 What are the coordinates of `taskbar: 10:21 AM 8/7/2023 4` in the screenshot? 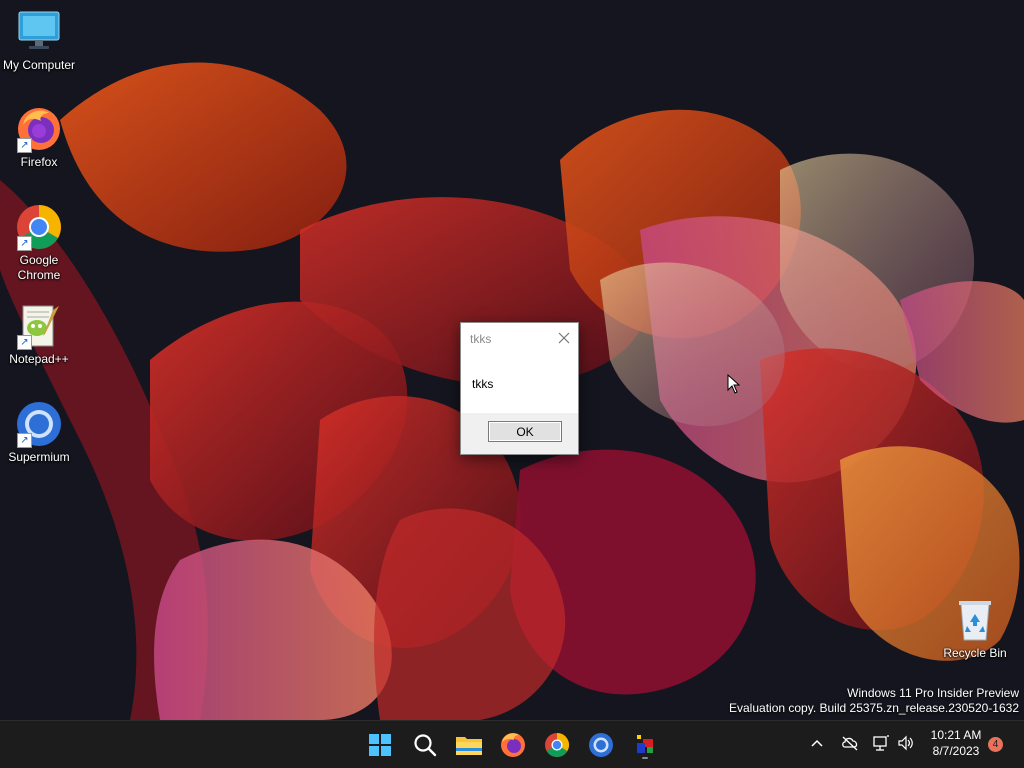 It's located at (512, 744).